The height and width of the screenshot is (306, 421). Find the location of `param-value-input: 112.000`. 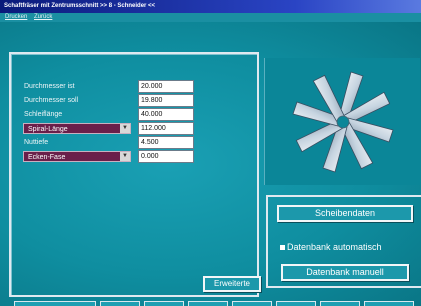

param-value-input: 112.000 is located at coordinates (166, 128).